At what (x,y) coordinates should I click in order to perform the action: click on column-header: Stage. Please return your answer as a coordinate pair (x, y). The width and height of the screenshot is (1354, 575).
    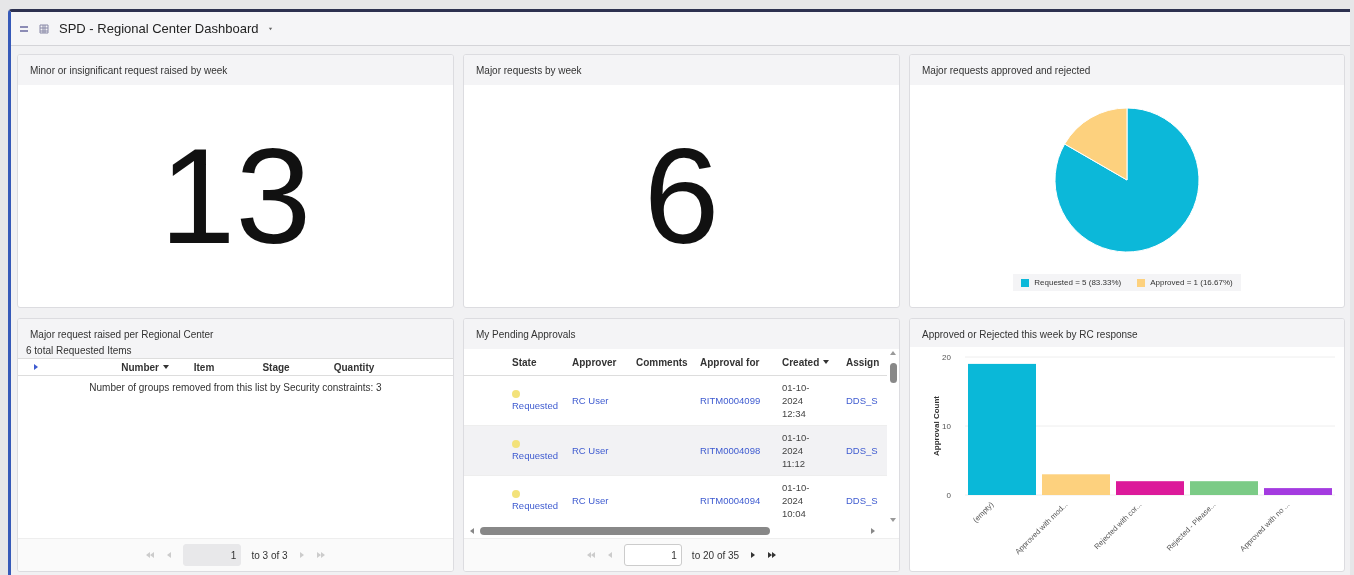
    Looking at the image, I should click on (276, 367).